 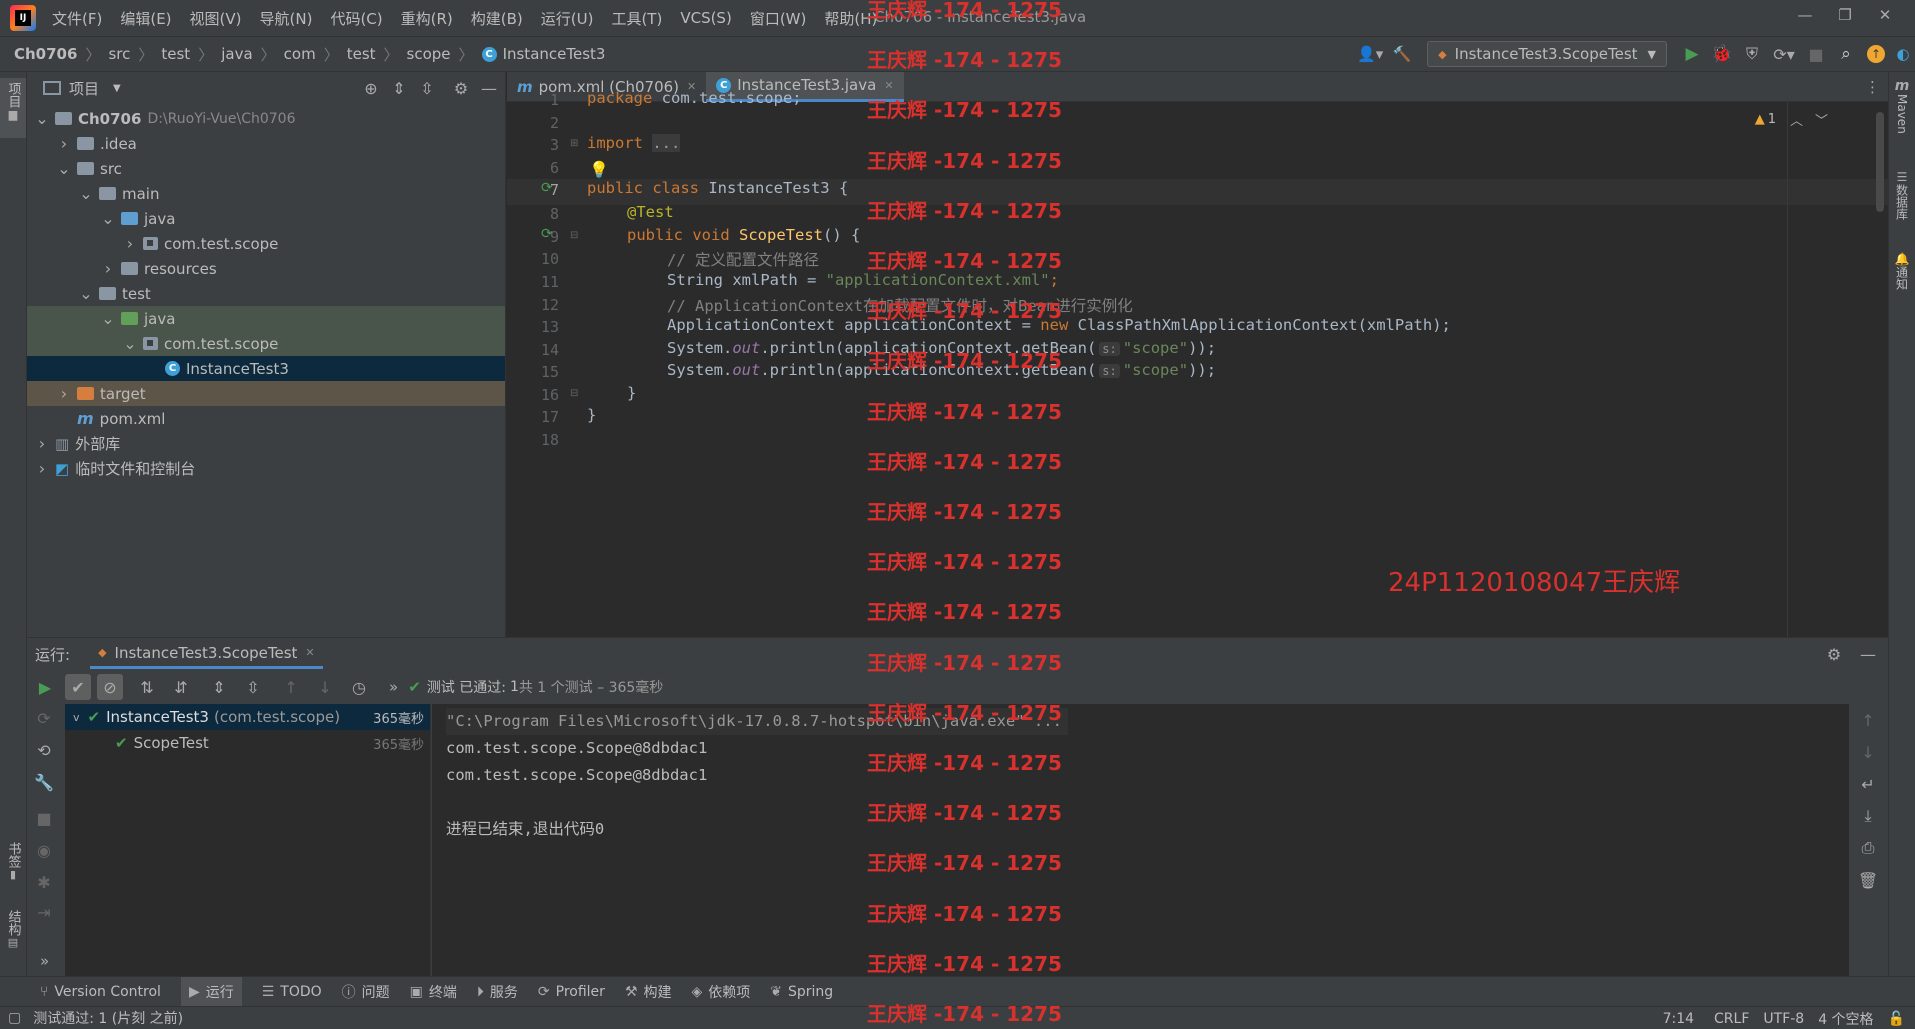 What do you see at coordinates (44, 850) in the screenshot?
I see `camera-icon: ◉` at bounding box center [44, 850].